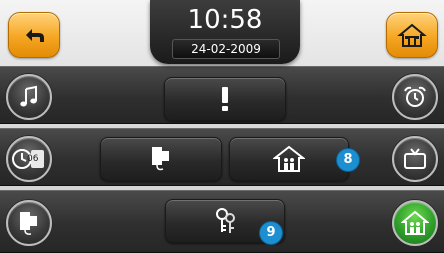 Image resolution: width=444 pixels, height=253 pixels. I want to click on back-button, so click(34, 35).